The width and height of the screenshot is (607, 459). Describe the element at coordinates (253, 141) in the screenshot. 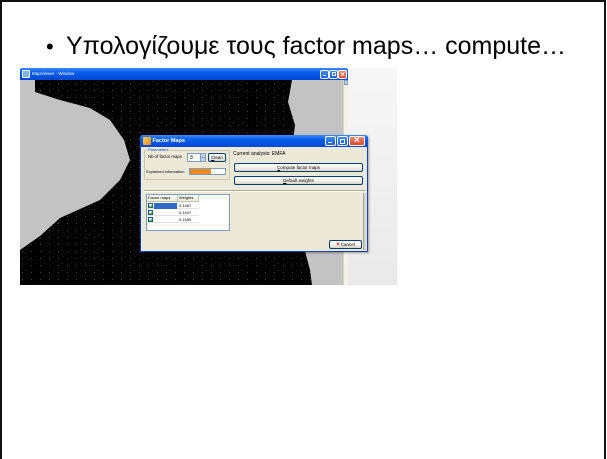

I see `dialog-titlebar: Factor Maps ×` at that location.